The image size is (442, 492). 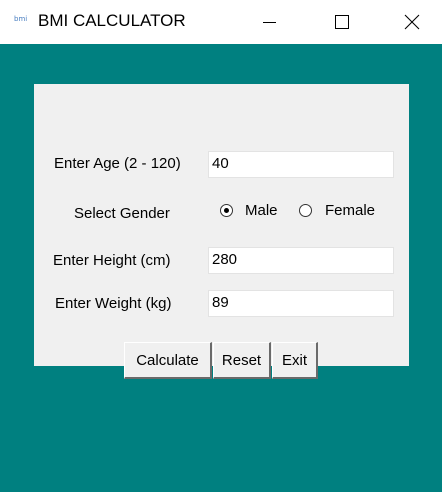 I want to click on gender-female-label: Female, so click(x=350, y=210).